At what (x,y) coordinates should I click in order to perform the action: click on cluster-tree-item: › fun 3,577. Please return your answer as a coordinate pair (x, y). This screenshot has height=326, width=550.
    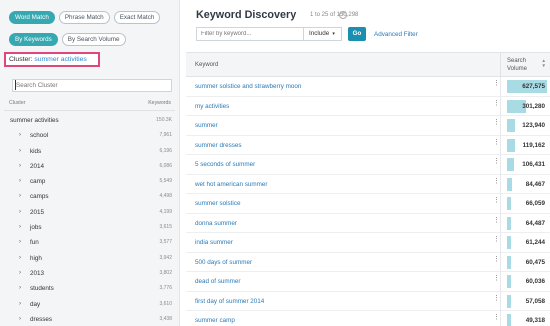
    Looking at the image, I should click on (89, 242).